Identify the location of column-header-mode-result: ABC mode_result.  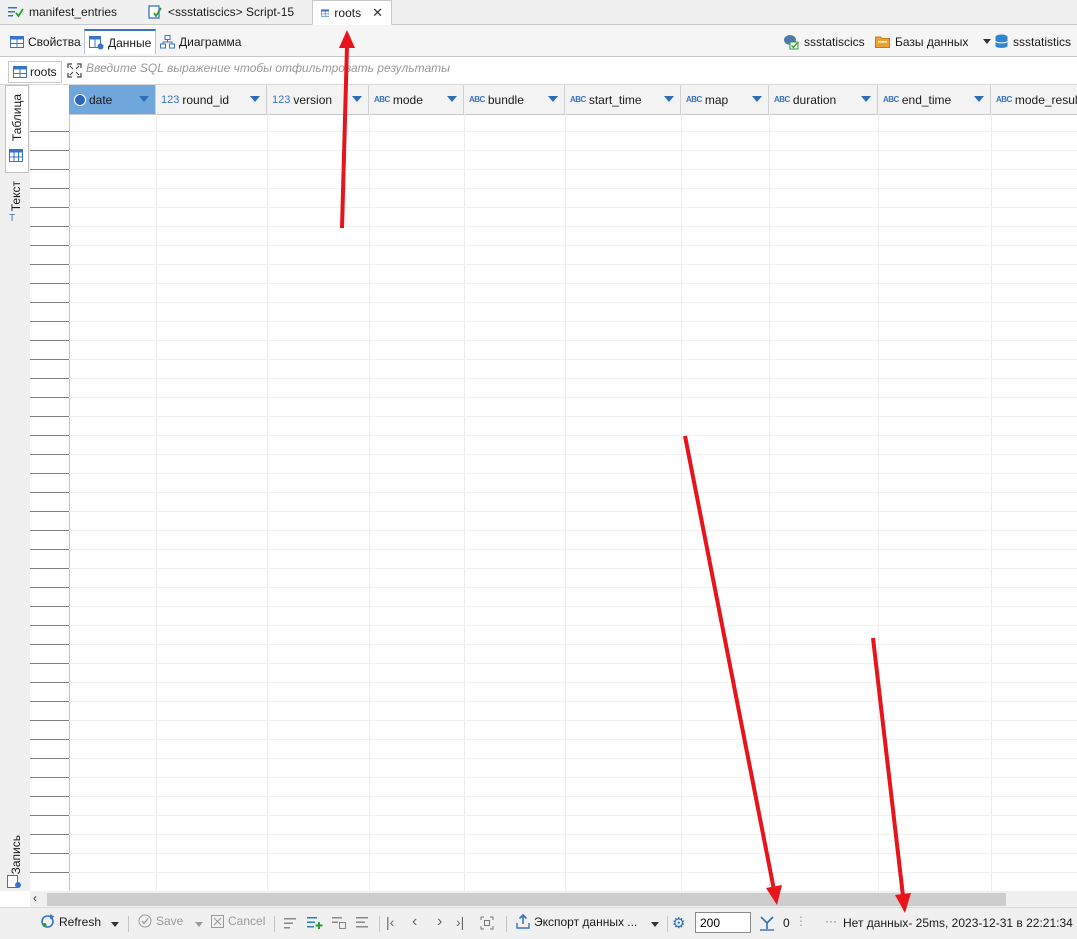
(1034, 99).